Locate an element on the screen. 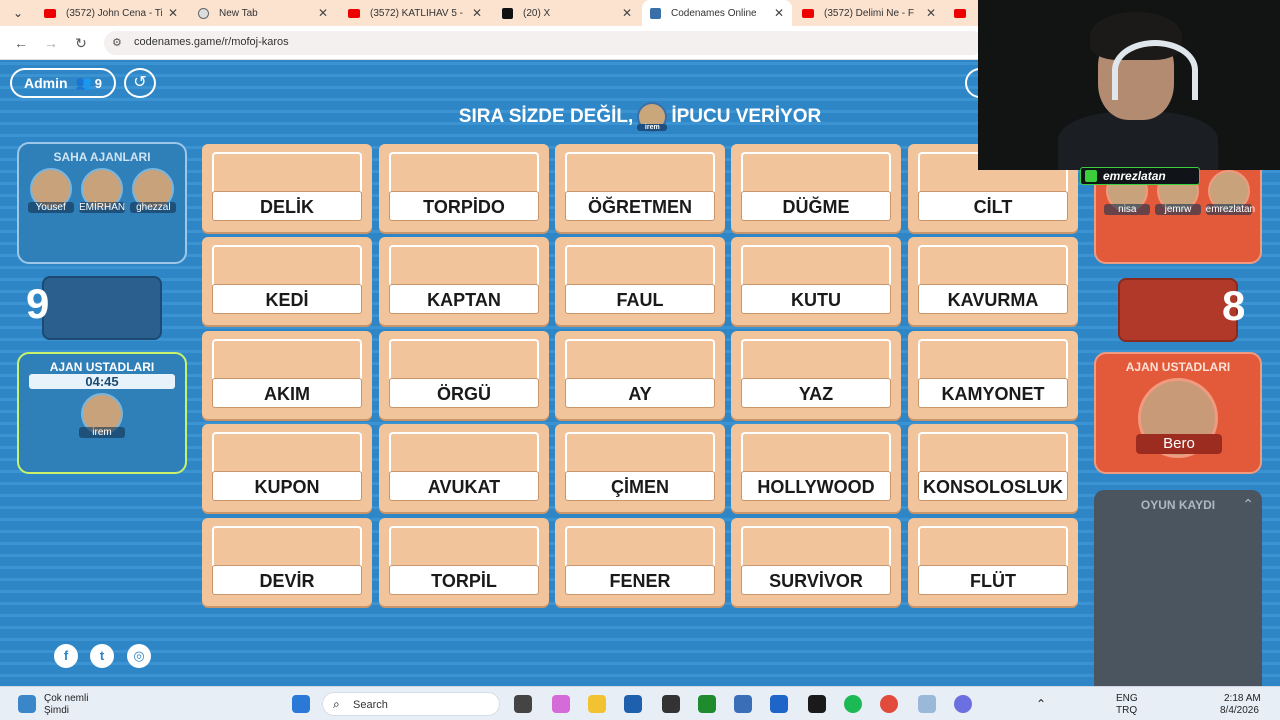 Image resolution: width=1280 pixels, height=720 pixels. clock-date: 8/4/2026 is located at coordinates (1239, 710).